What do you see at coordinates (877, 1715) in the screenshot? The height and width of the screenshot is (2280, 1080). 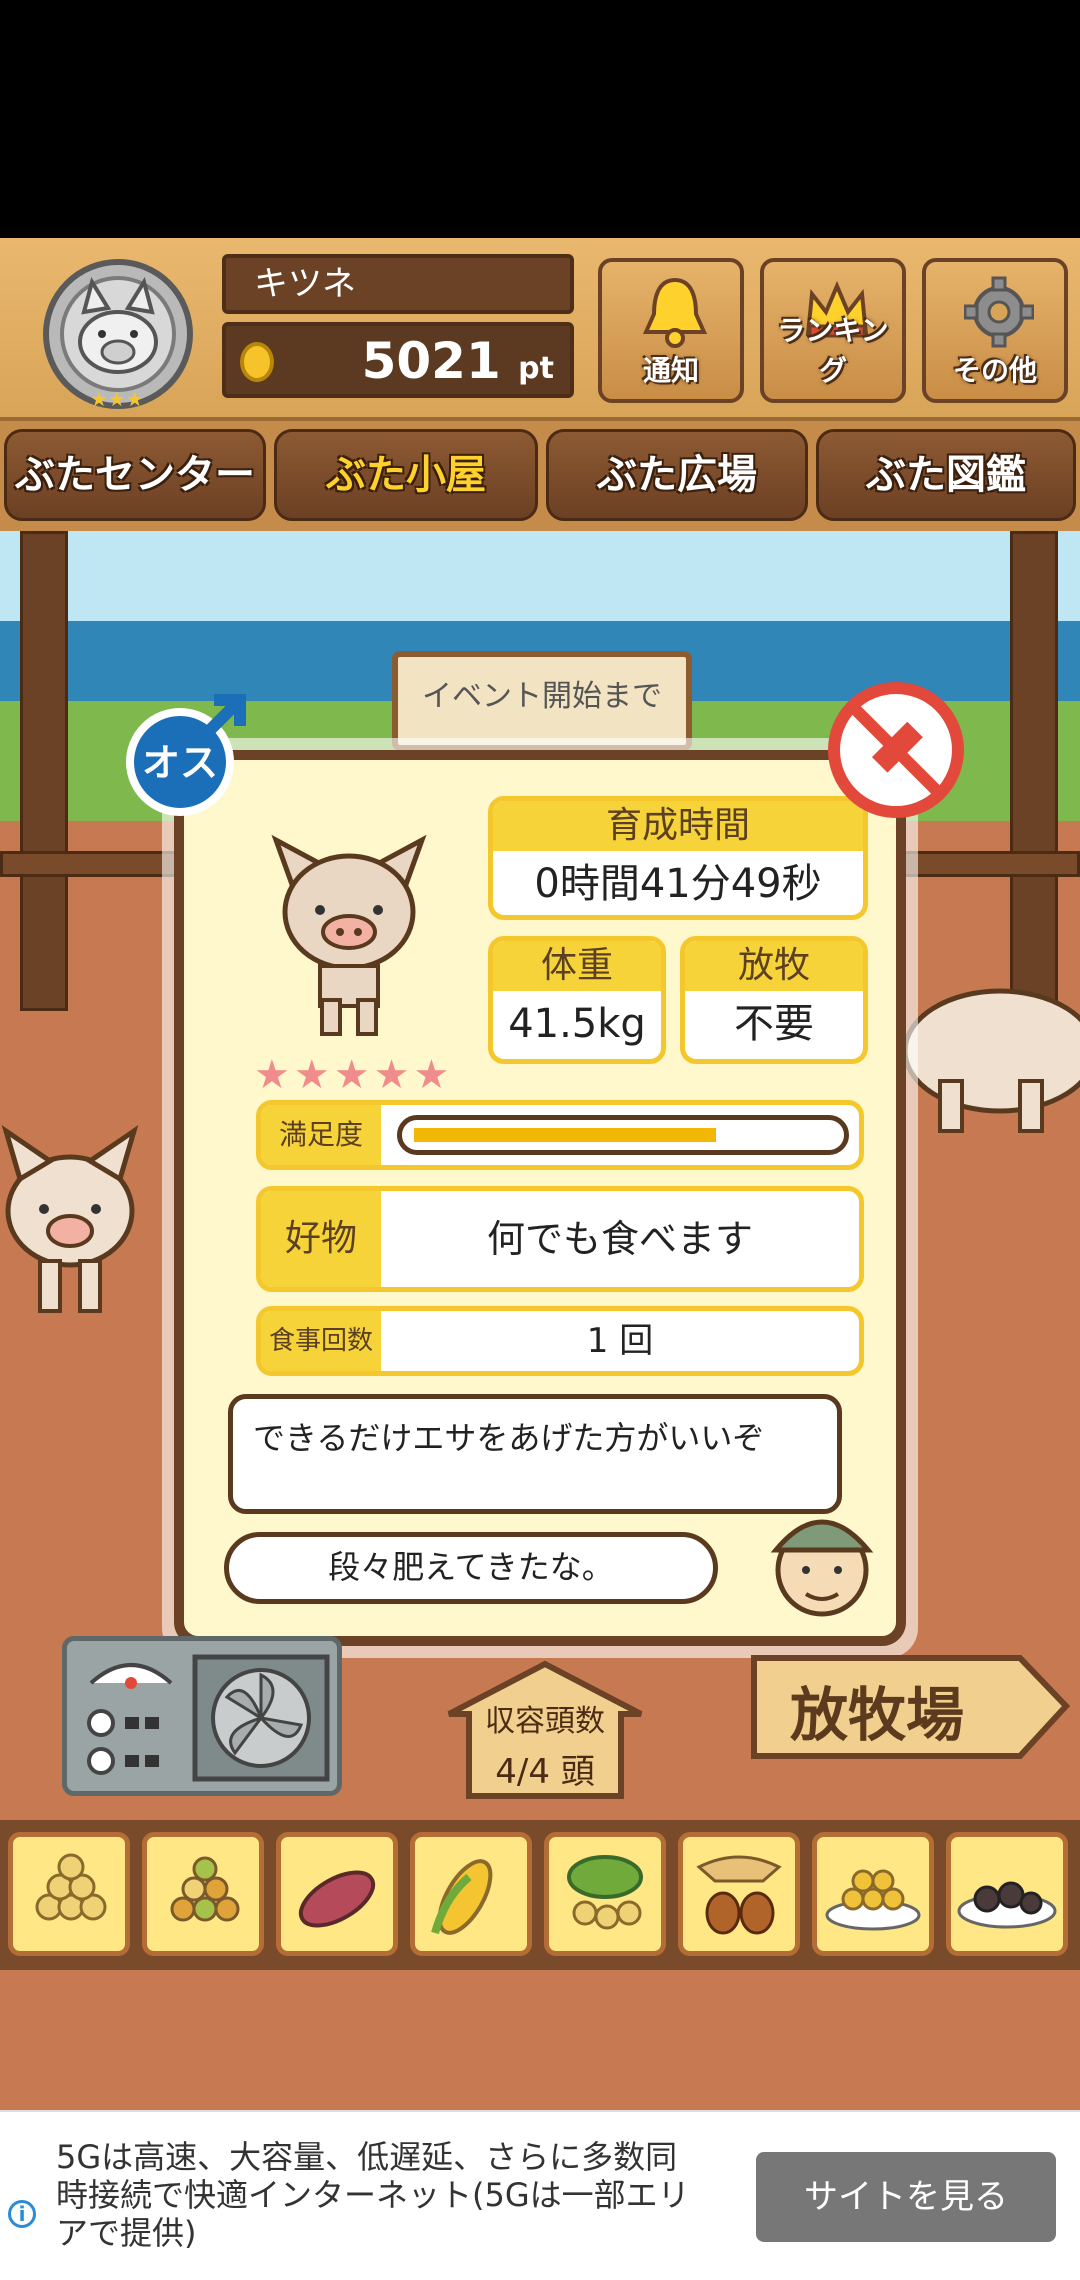 I see `pasture-label: 放牧場` at bounding box center [877, 1715].